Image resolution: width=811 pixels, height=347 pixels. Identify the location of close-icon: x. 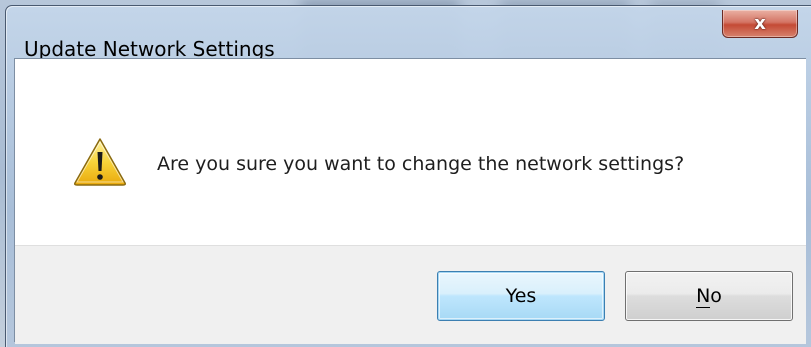
(760, 23).